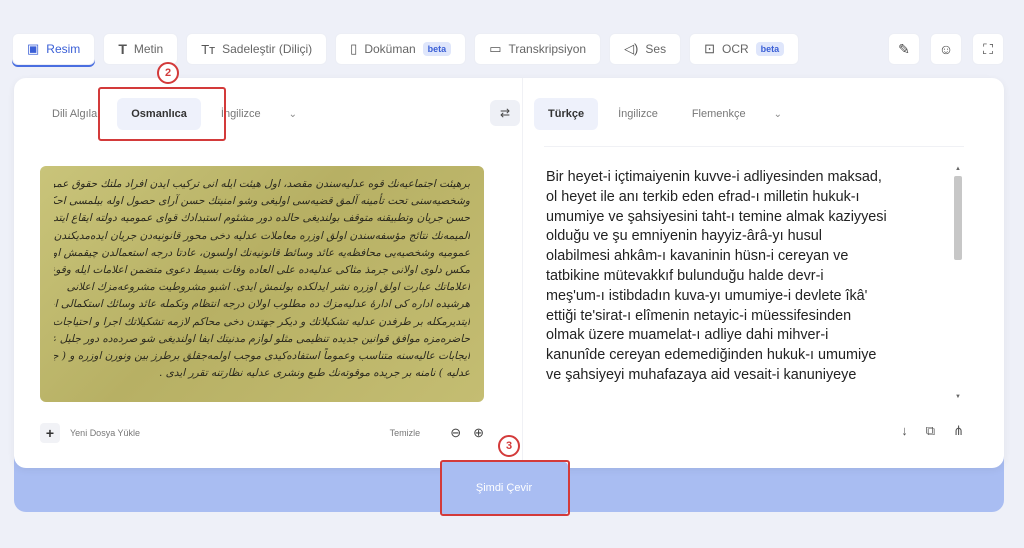 This screenshot has width=1024, height=548. I want to click on clear-button: Temizle, so click(405, 433).